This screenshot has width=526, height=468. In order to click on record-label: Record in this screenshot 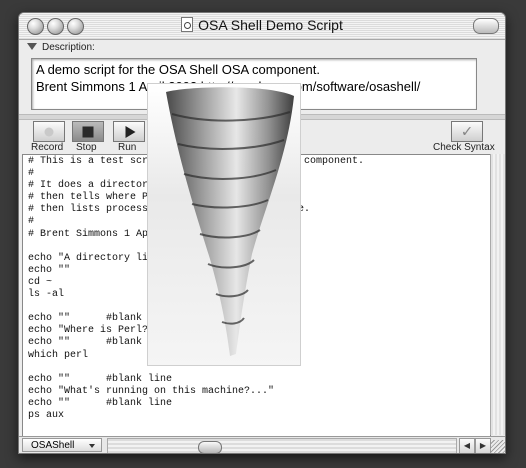, I will do `click(47, 147)`.